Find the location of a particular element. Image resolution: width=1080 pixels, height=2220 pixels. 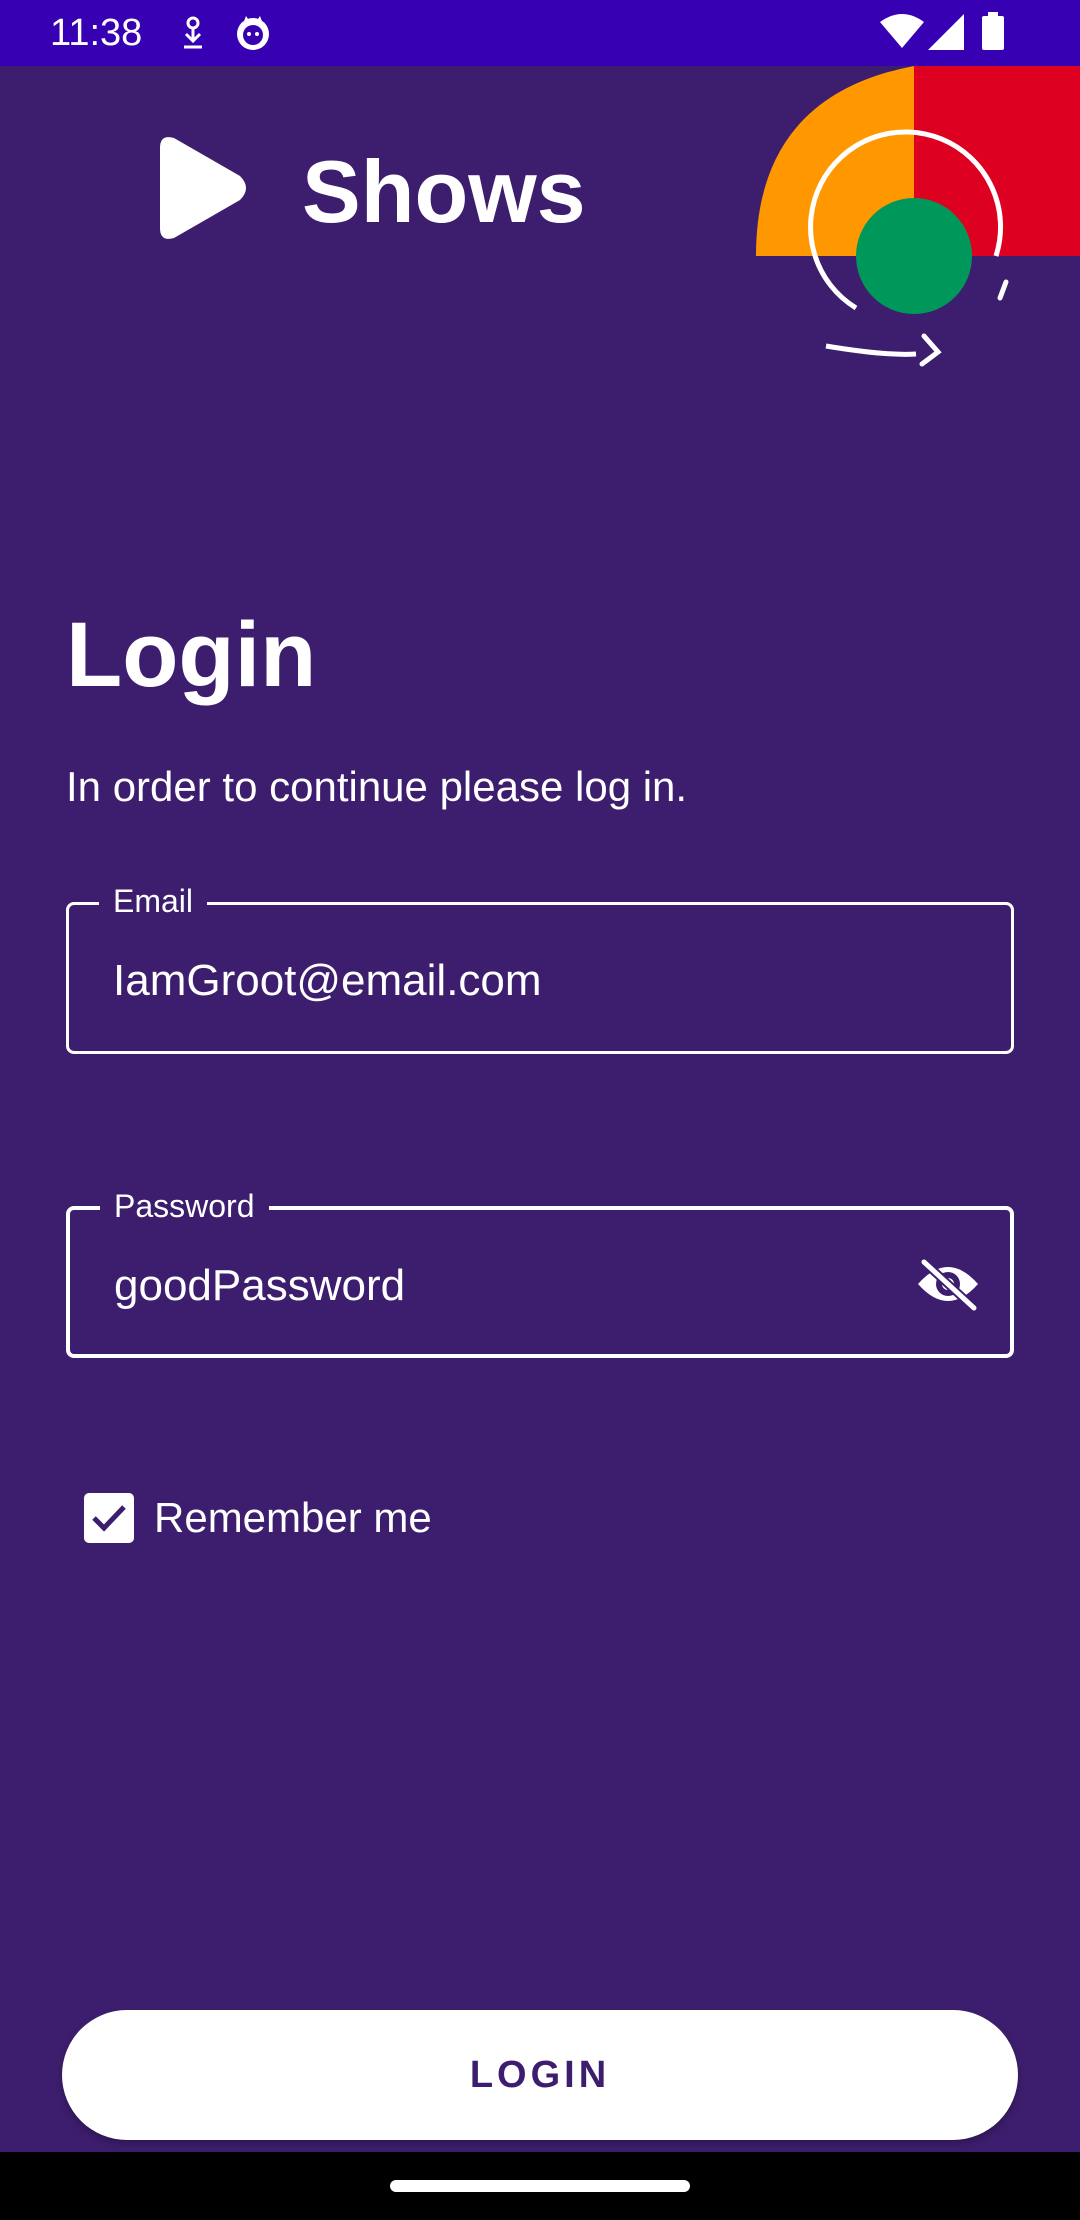

password-input is located at coordinates (504, 1286).